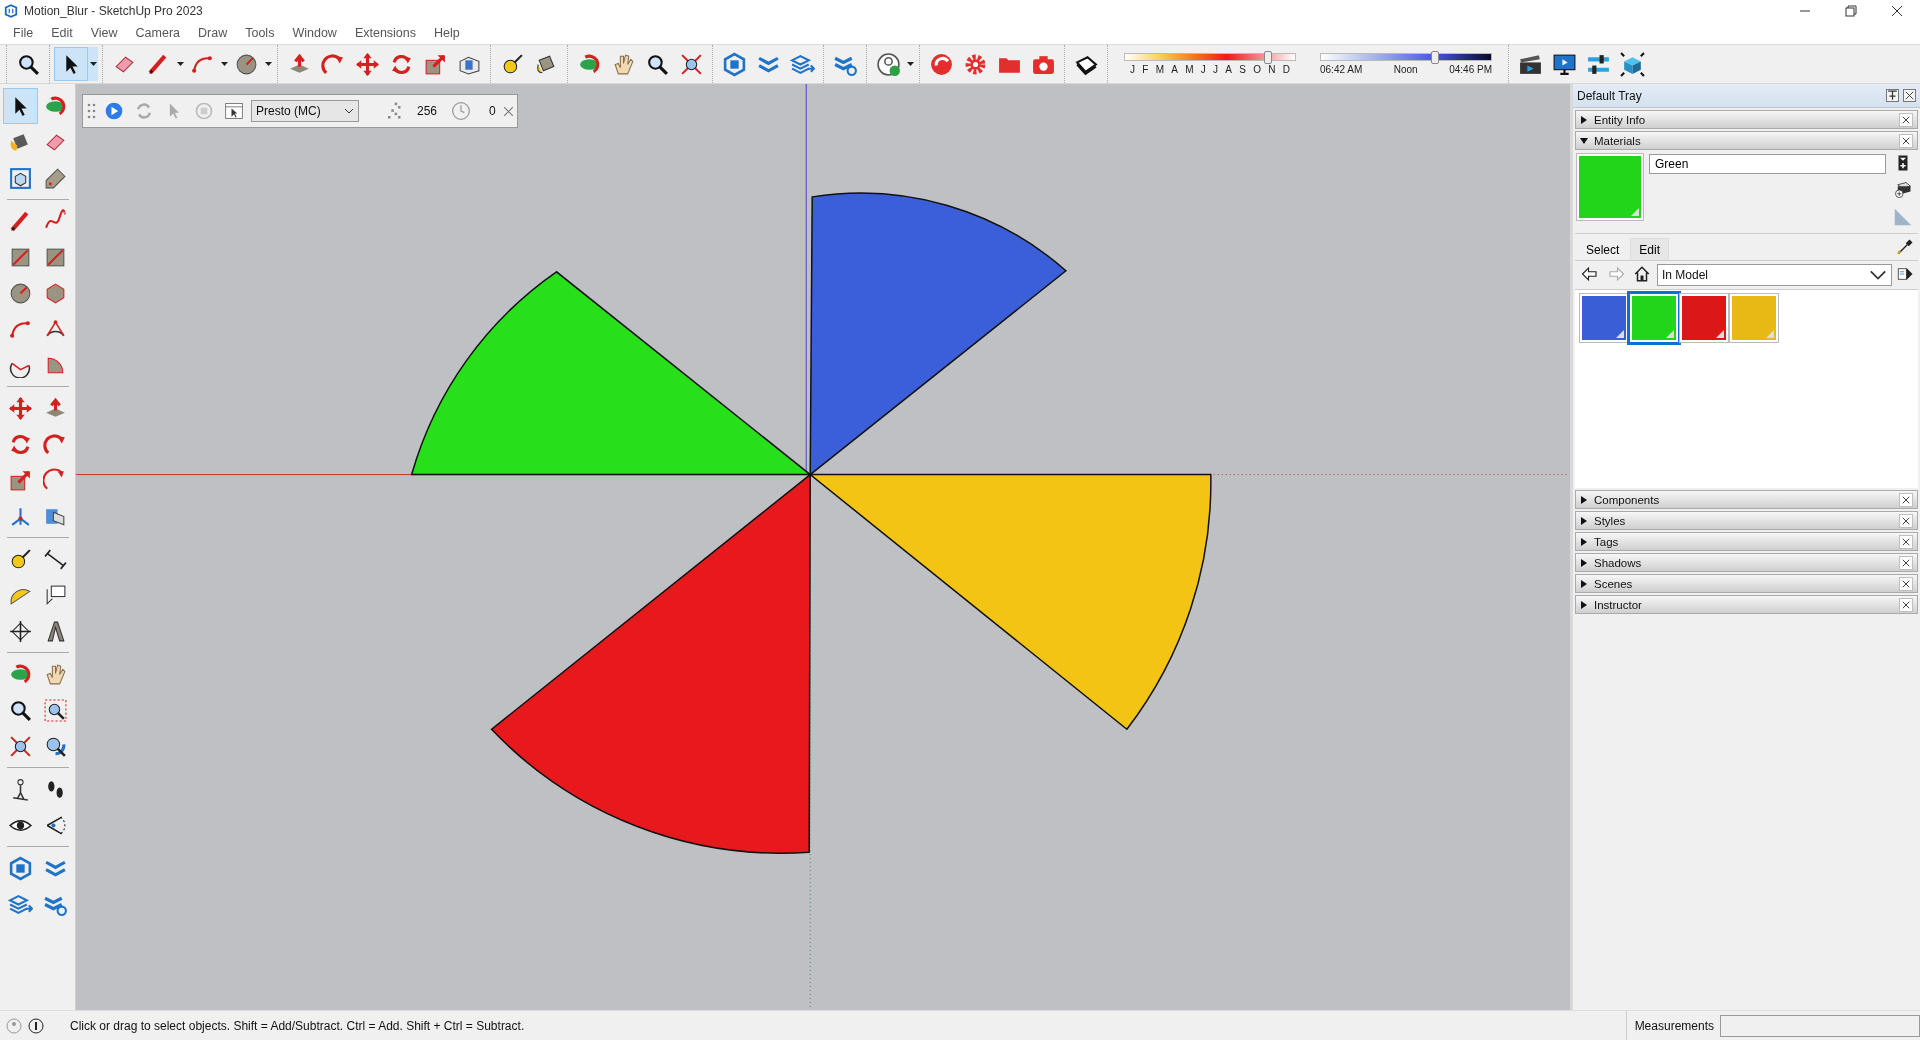 This screenshot has width=1920, height=1040. I want to click on time-label: 04:46 PM, so click(1470, 69).